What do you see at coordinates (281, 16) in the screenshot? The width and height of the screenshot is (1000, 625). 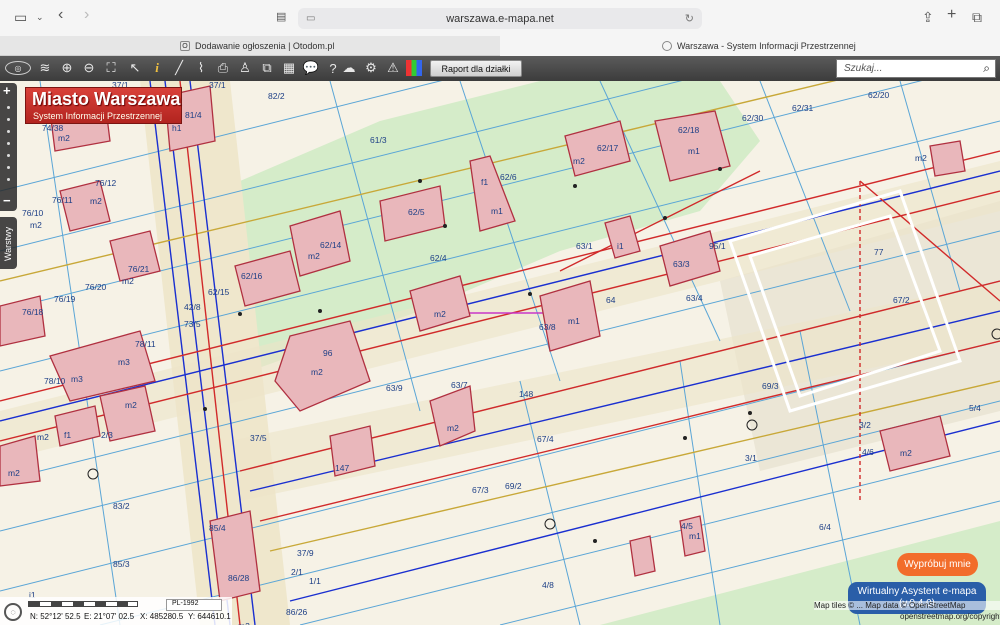 I see `reader-icon: ▤` at bounding box center [281, 16].